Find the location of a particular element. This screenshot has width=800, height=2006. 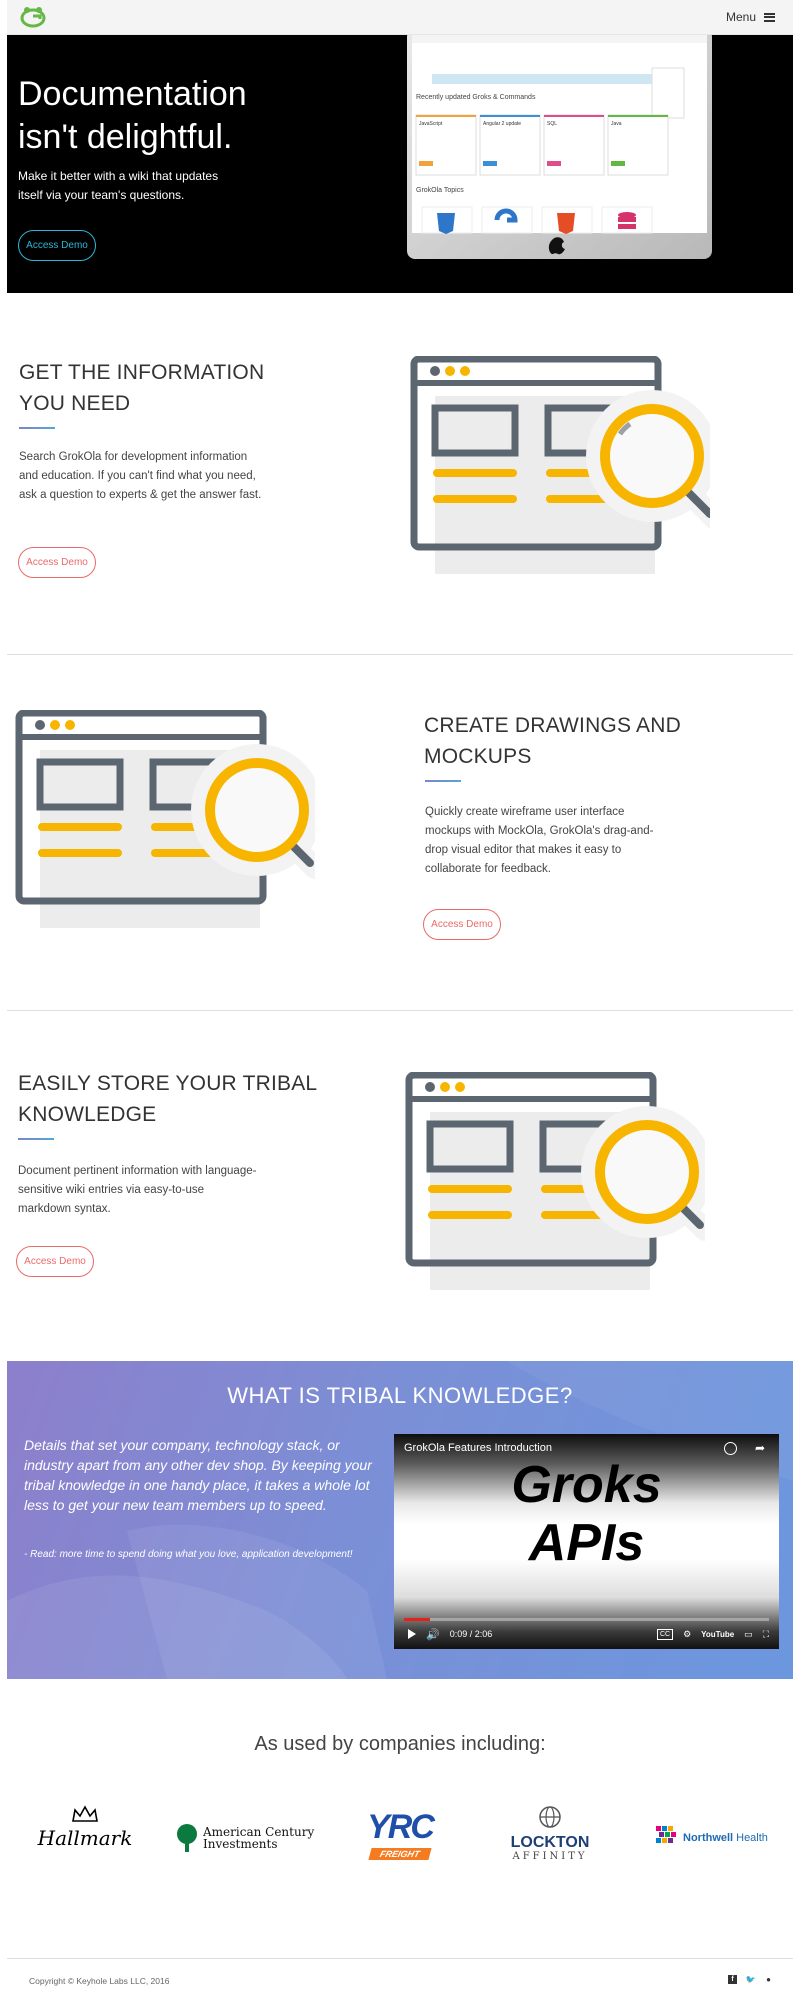

footer-divider is located at coordinates (400, 1958).